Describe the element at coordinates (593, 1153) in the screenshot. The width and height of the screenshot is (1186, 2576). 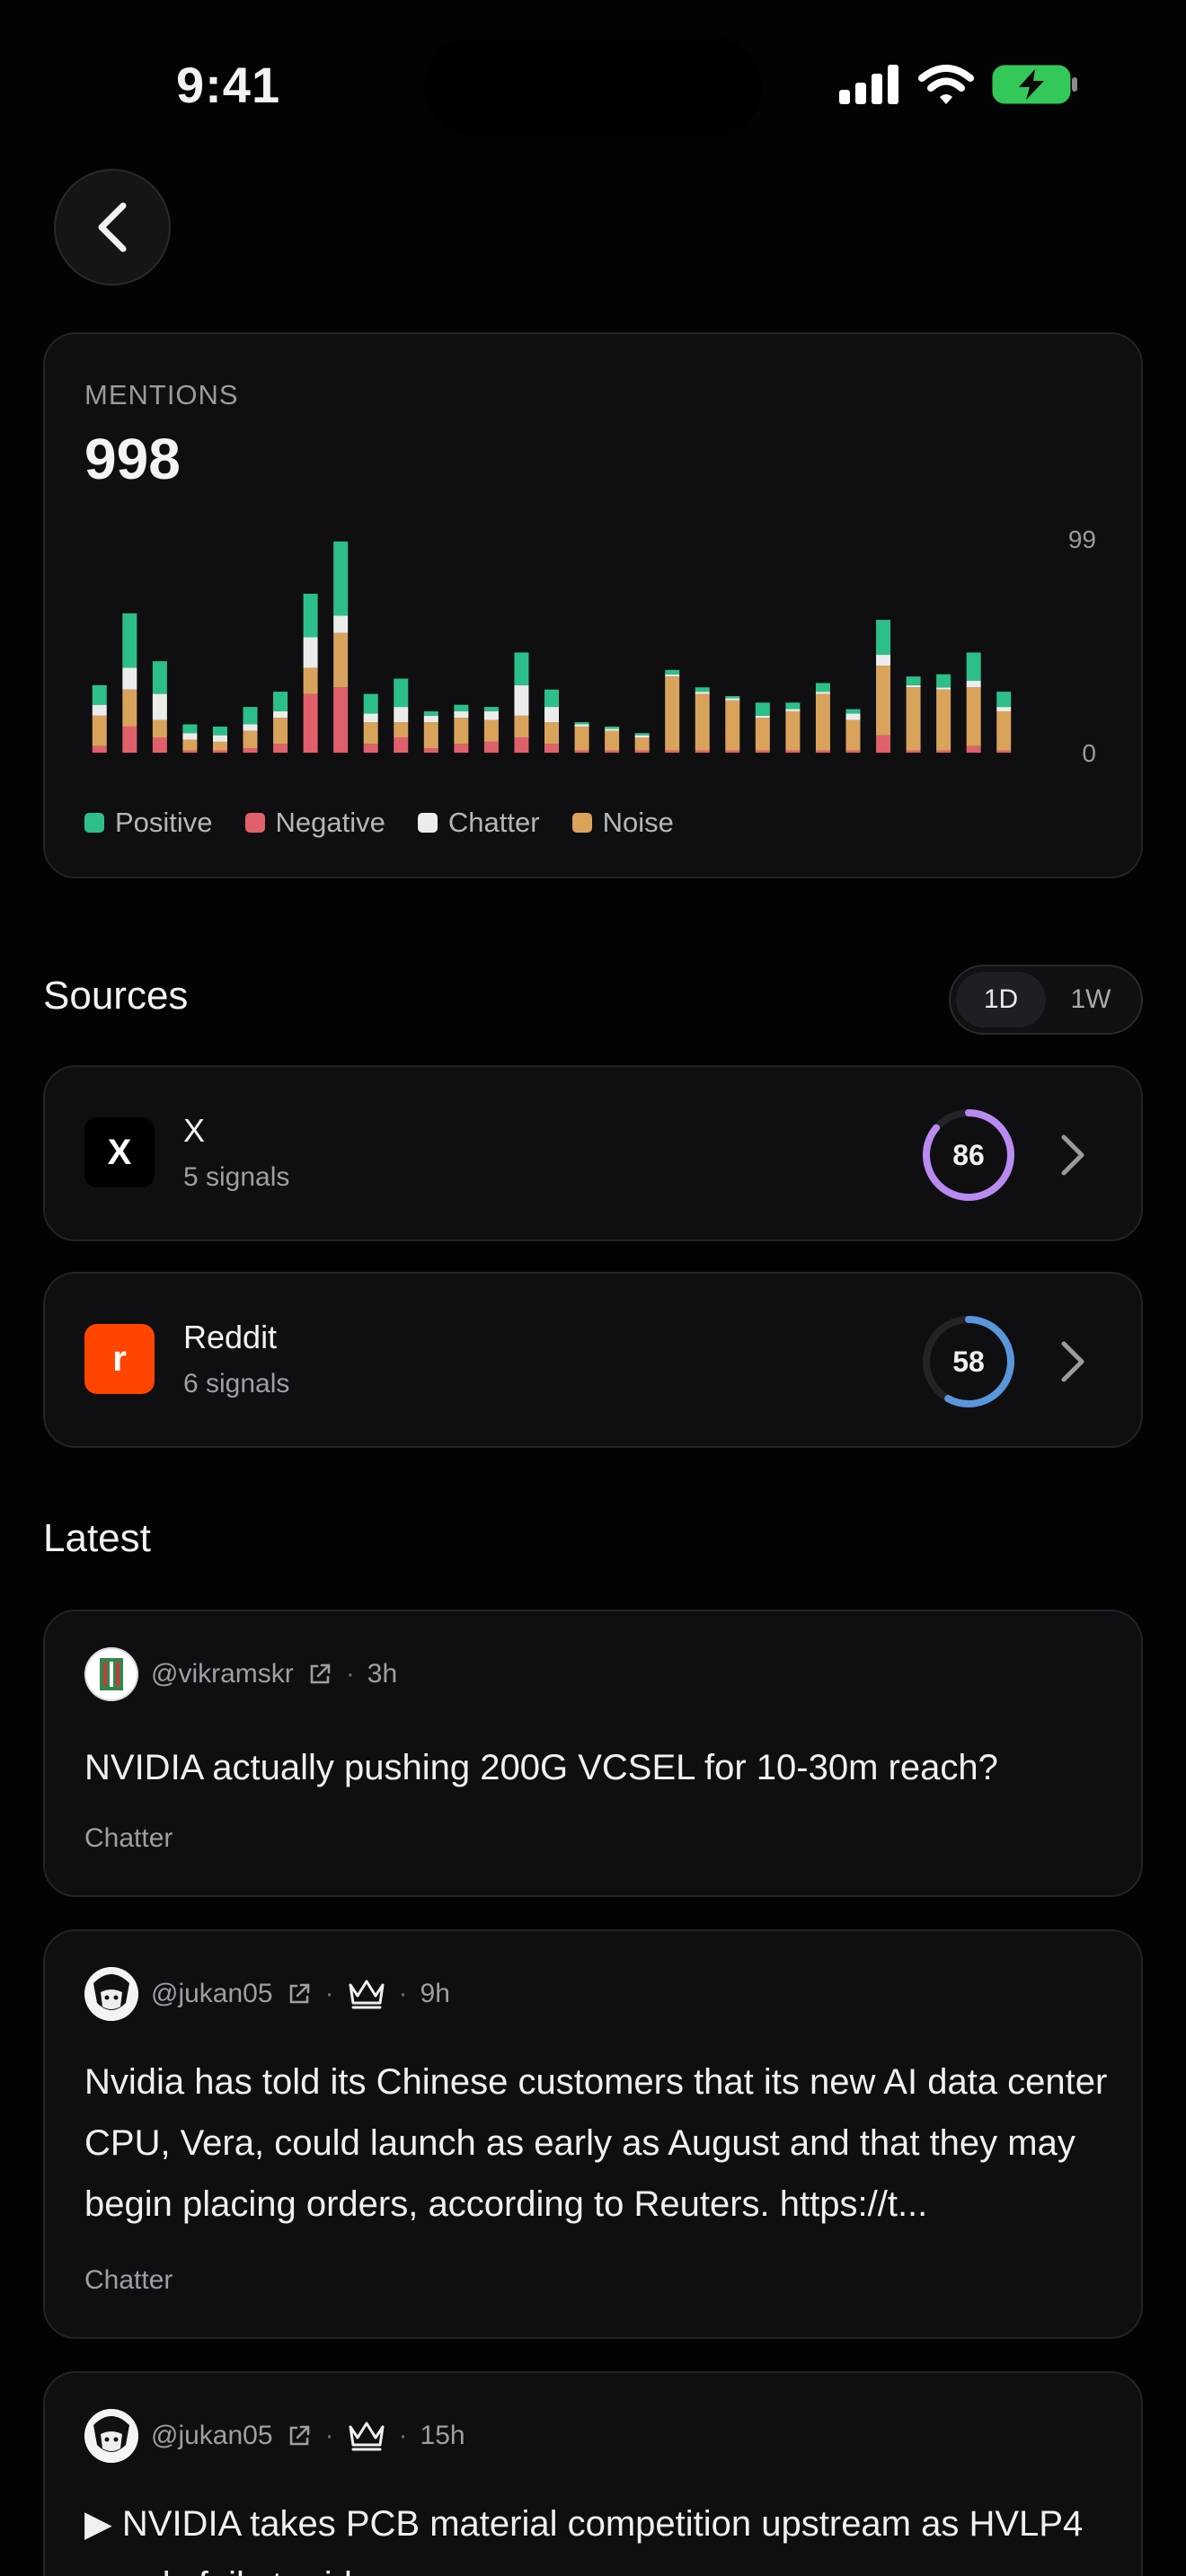
I see `source-row-x: X X 5 signals 86` at that location.